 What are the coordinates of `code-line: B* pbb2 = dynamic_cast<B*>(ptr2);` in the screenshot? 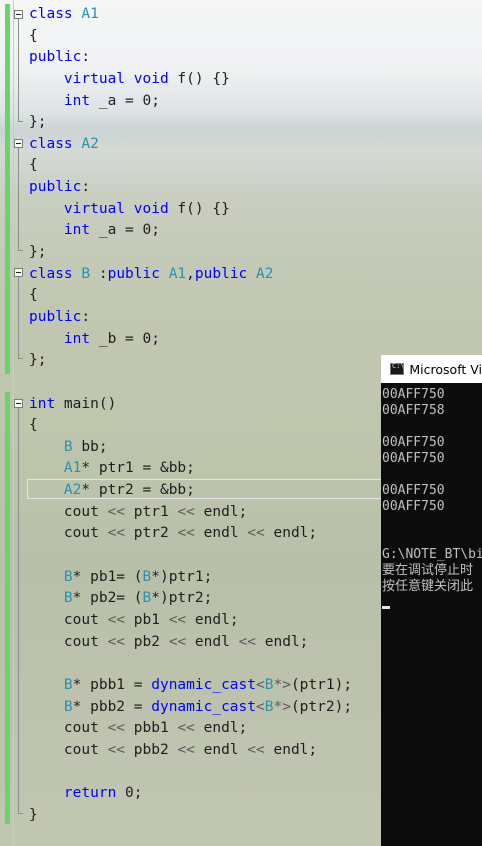 It's located at (190, 708).